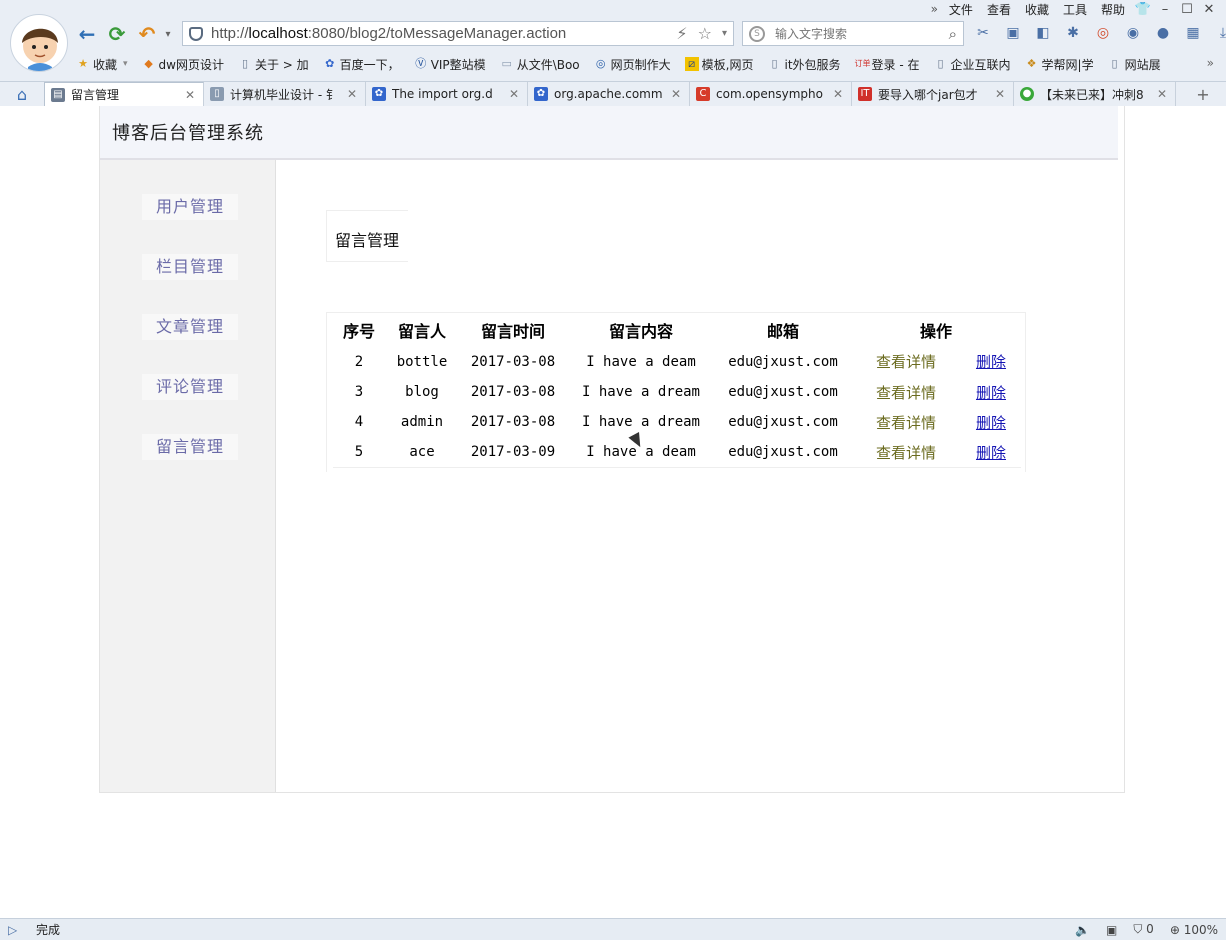 This screenshot has width=1226, height=940. What do you see at coordinates (1103, 33) in the screenshot?
I see `game-icon: ◎` at bounding box center [1103, 33].